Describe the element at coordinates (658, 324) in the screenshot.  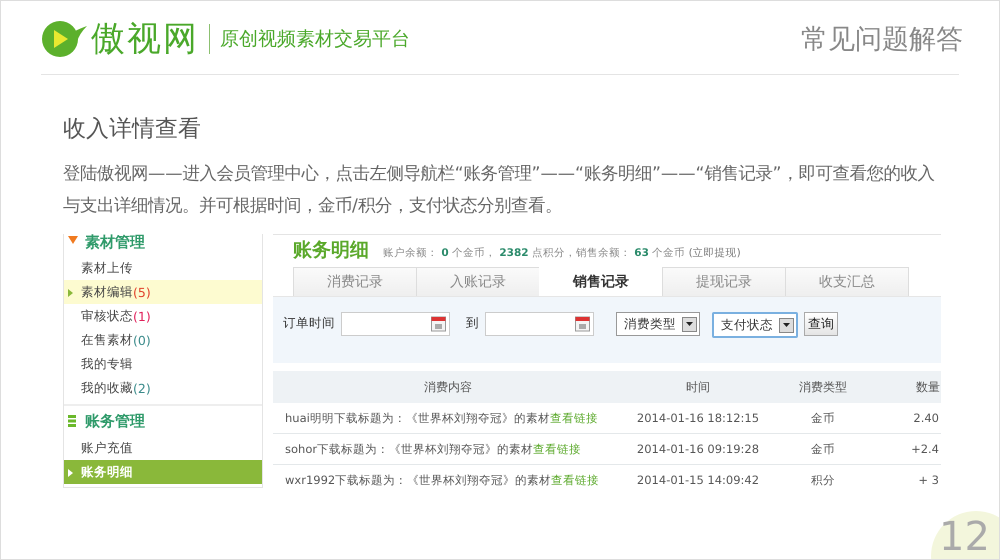
I see `dropdown: 消费类型` at that location.